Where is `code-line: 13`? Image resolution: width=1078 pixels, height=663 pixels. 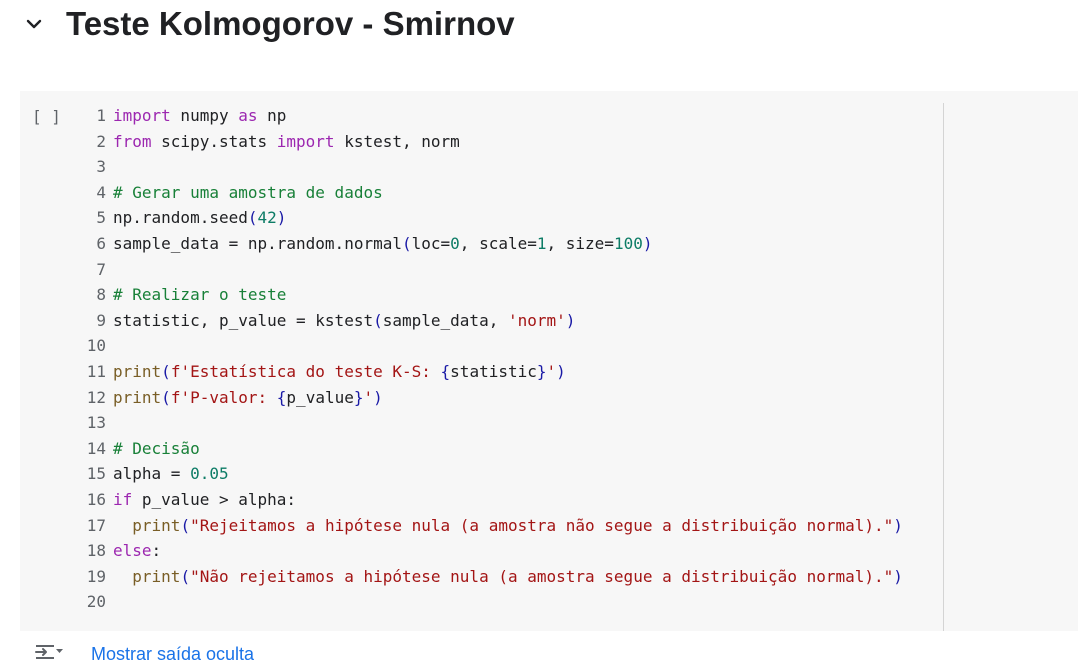
code-line: 13 is located at coordinates (576, 423).